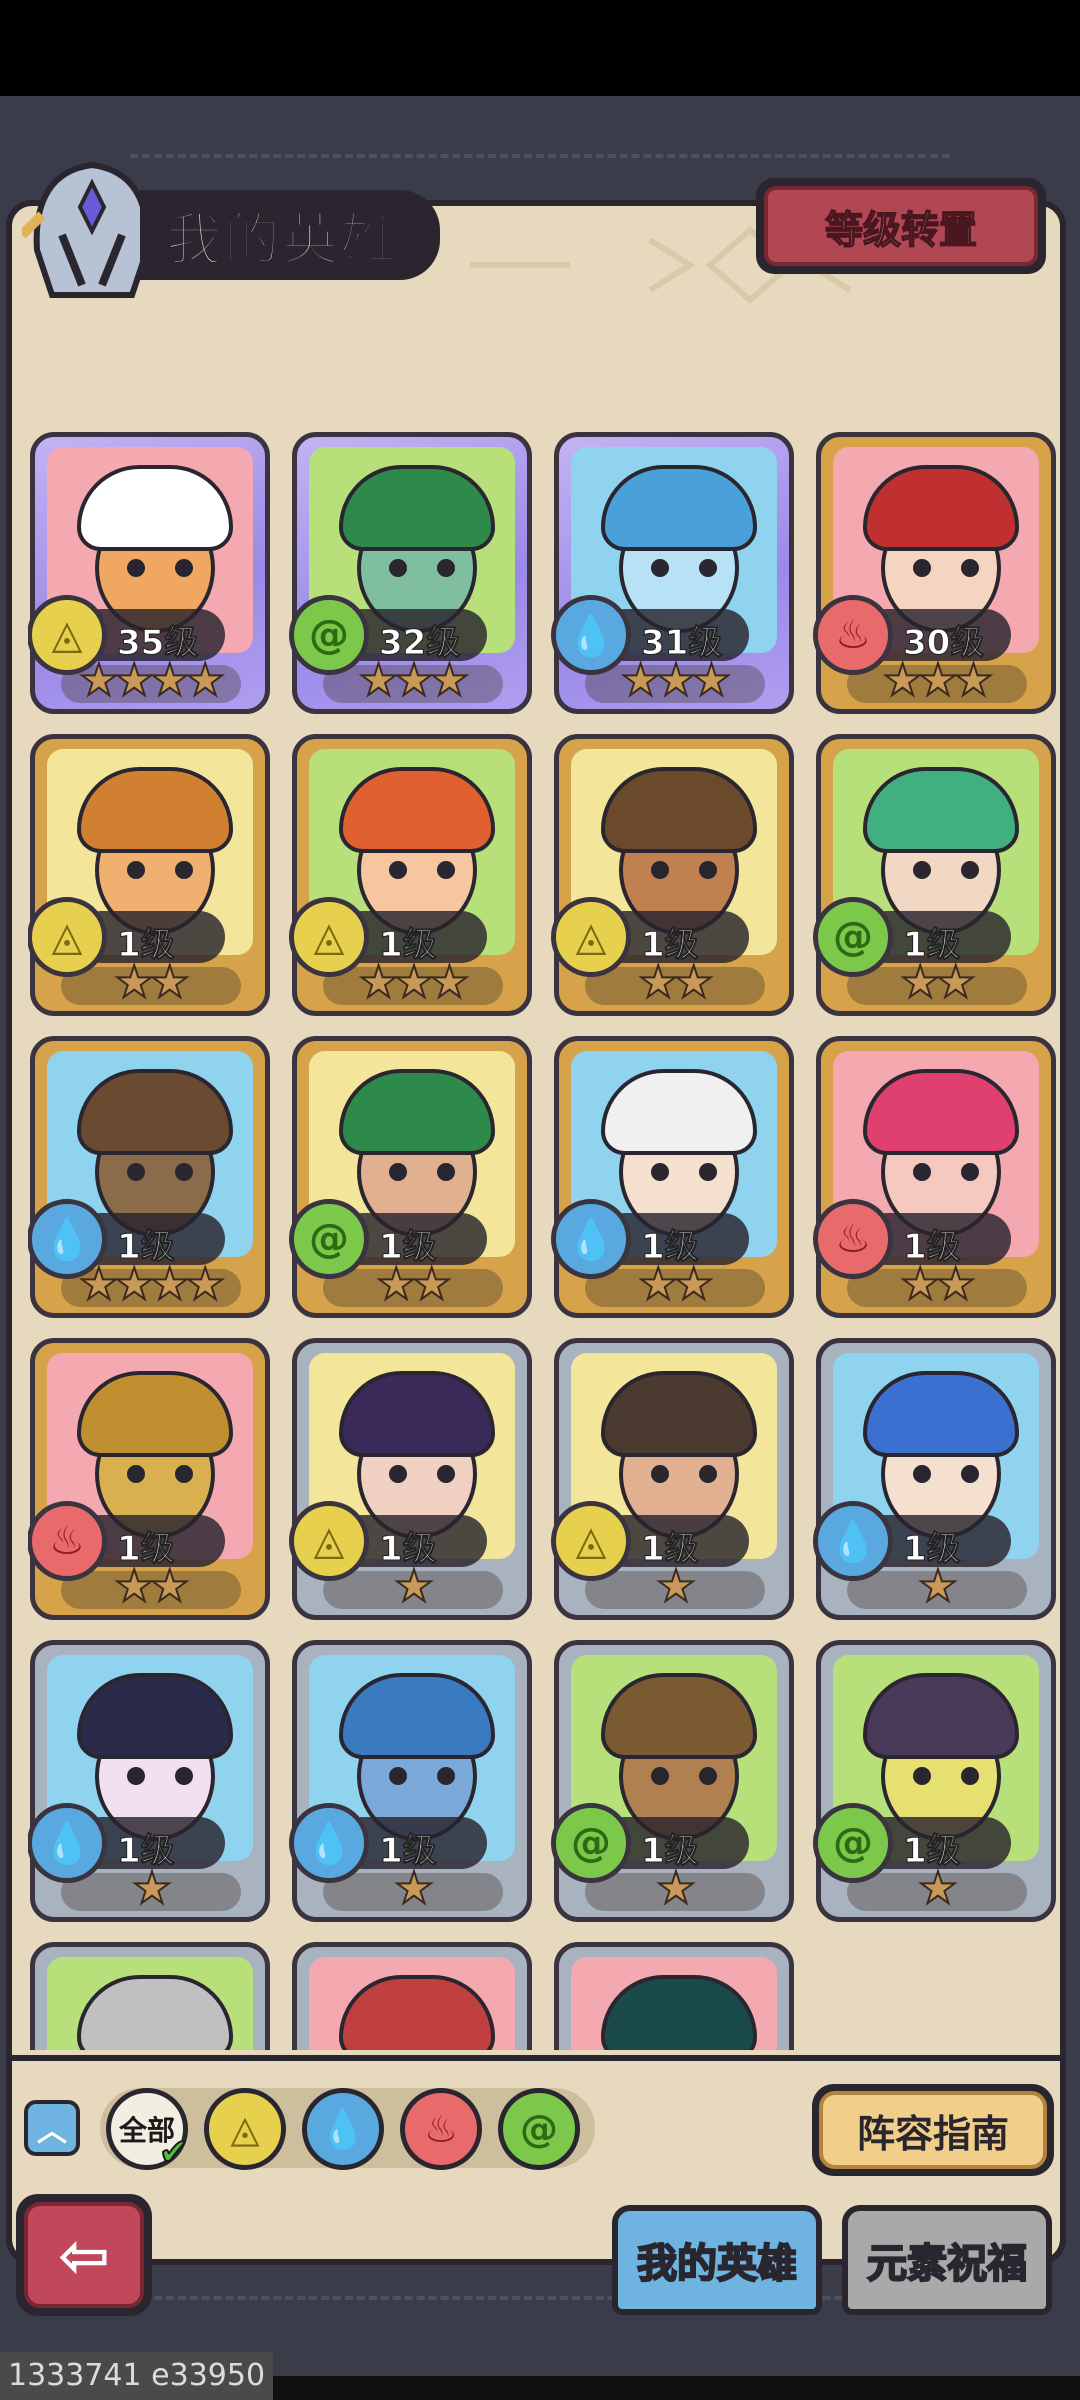 The image size is (1080, 2400). Describe the element at coordinates (148, 2131) in the screenshot. I see `filter-all-button: 全部 ✔` at that location.